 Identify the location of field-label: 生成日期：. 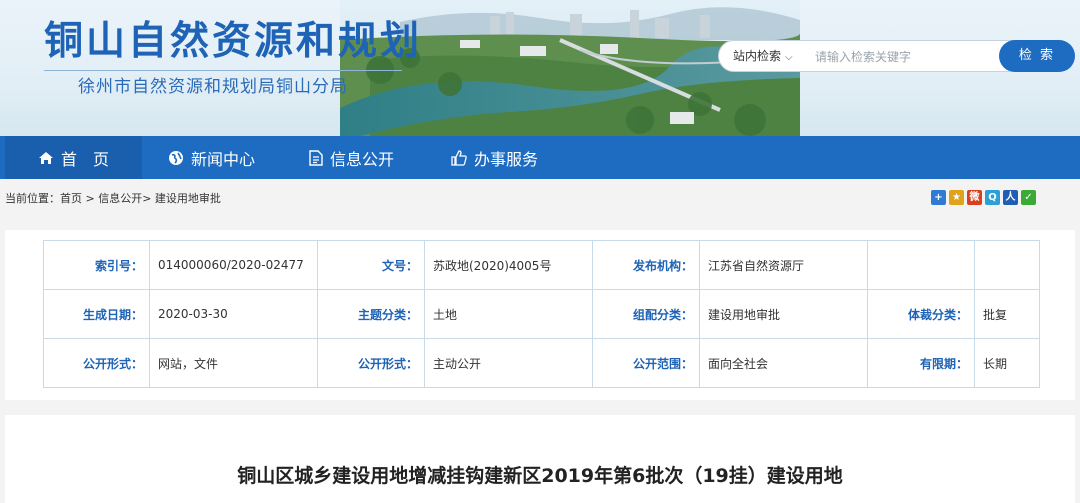
(96, 314).